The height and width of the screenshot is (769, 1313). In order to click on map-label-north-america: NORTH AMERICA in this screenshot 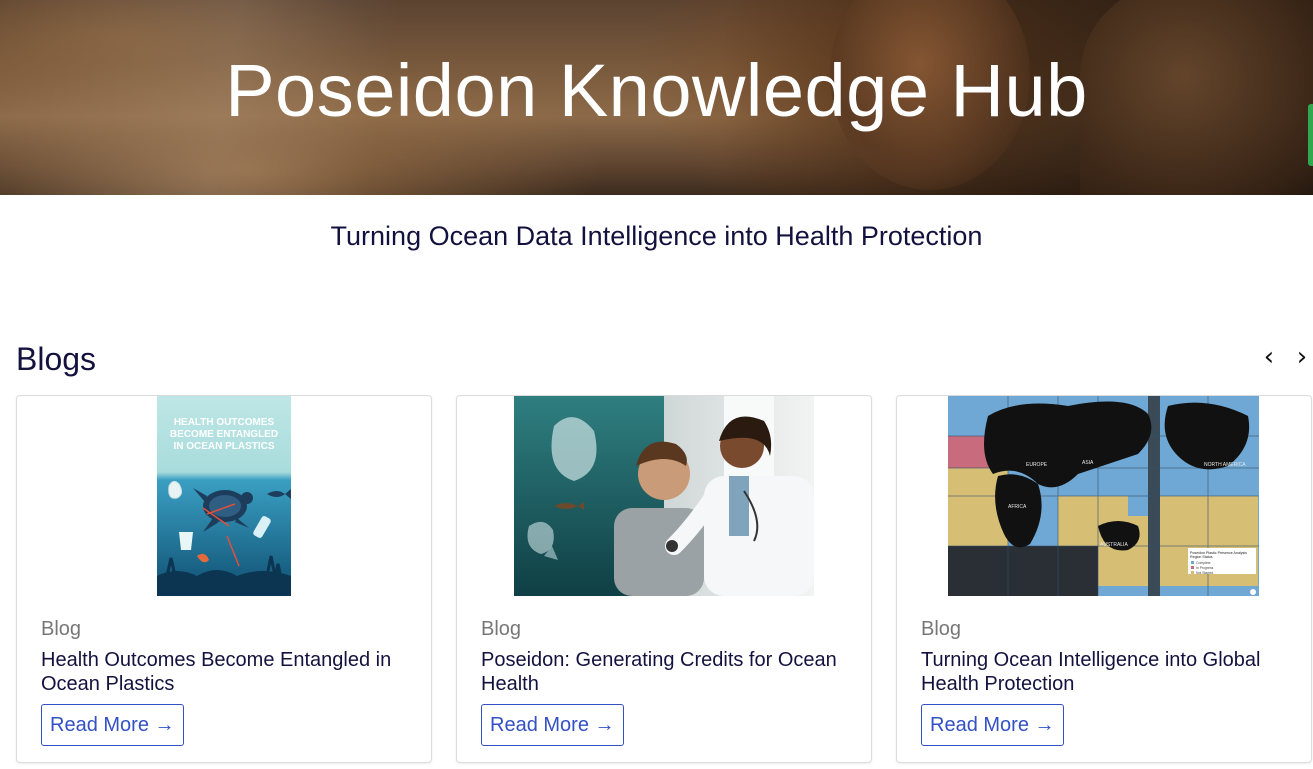, I will do `click(1225, 465)`.